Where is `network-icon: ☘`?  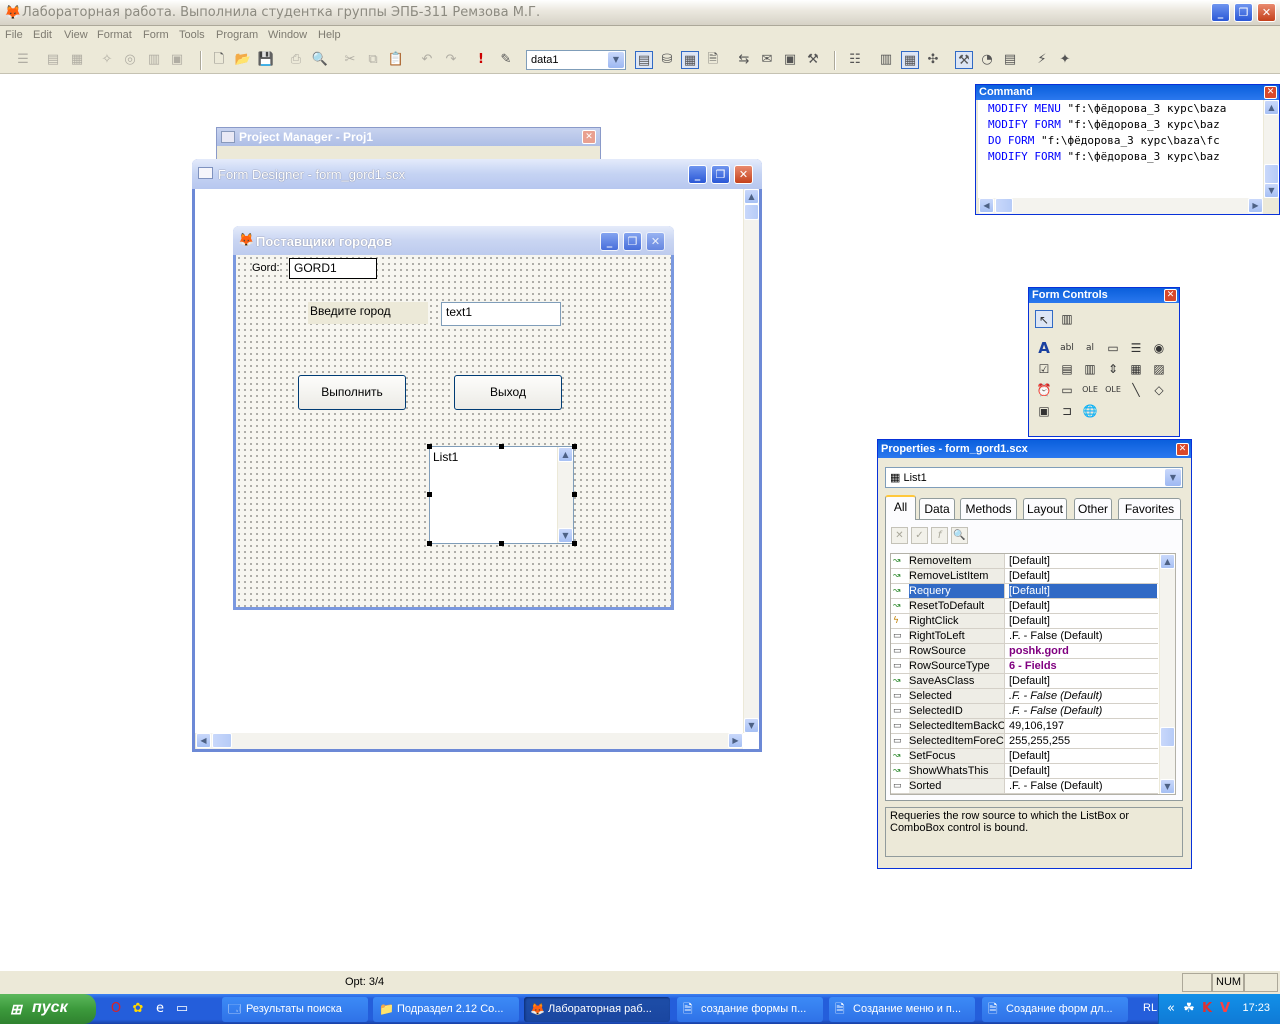
network-icon: ☘ is located at coordinates (1189, 1009).